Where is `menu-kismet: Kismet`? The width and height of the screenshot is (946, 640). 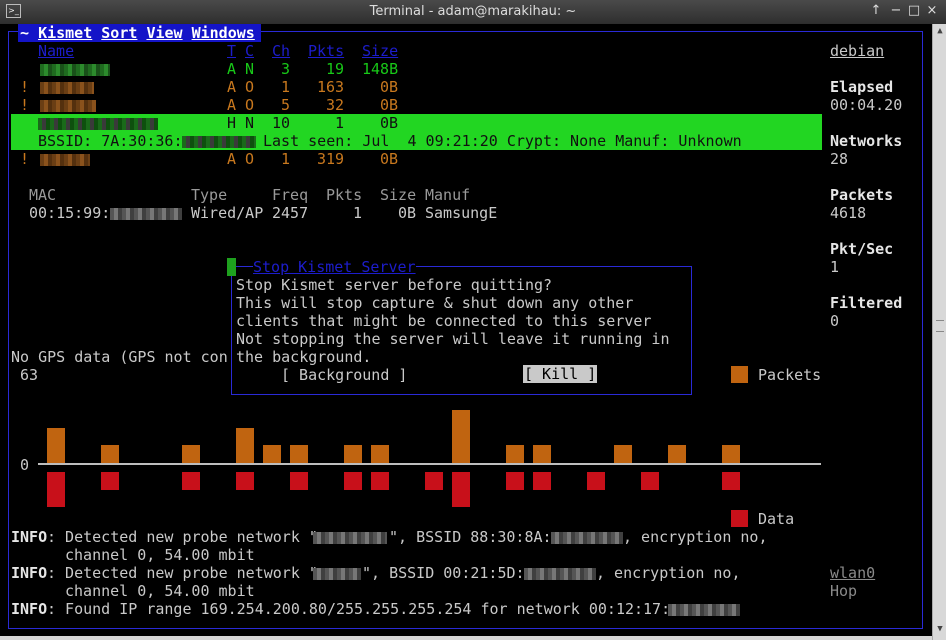
menu-kismet: Kismet is located at coordinates (65, 33).